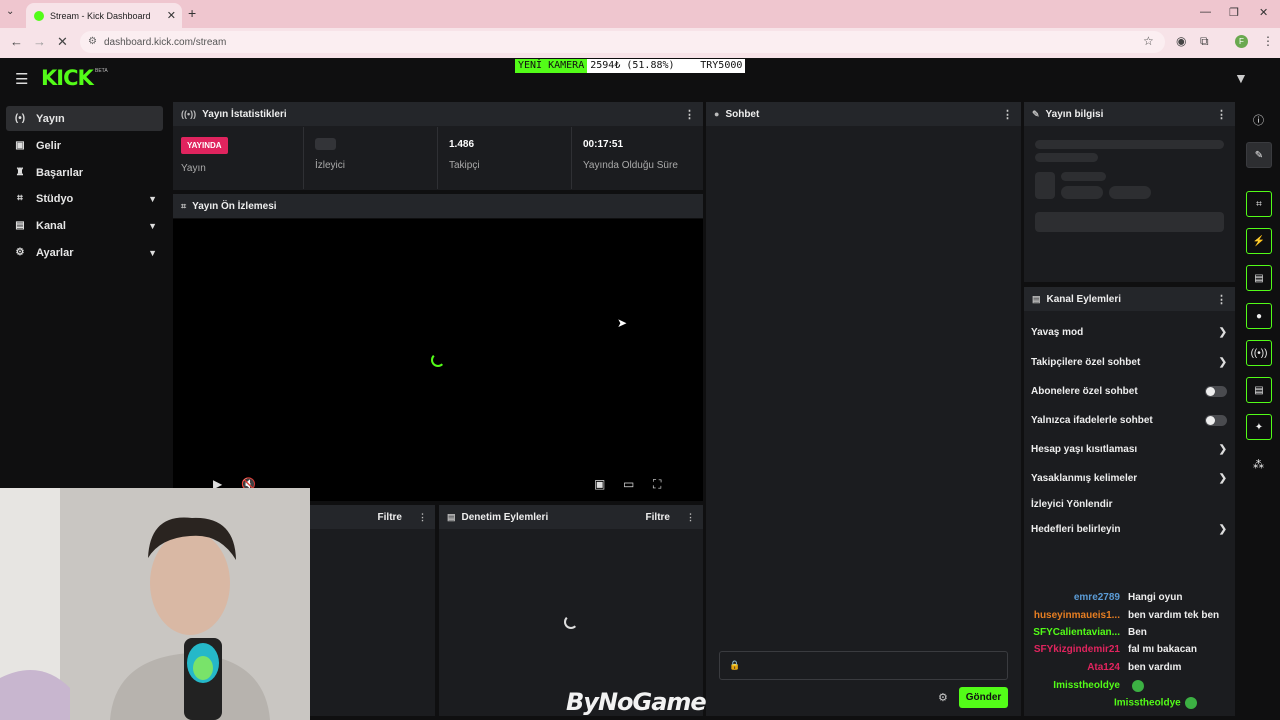 The width and height of the screenshot is (1280, 720). What do you see at coordinates (1268, 41) in the screenshot?
I see `menu-kebab-icon: ⋮` at bounding box center [1268, 41].